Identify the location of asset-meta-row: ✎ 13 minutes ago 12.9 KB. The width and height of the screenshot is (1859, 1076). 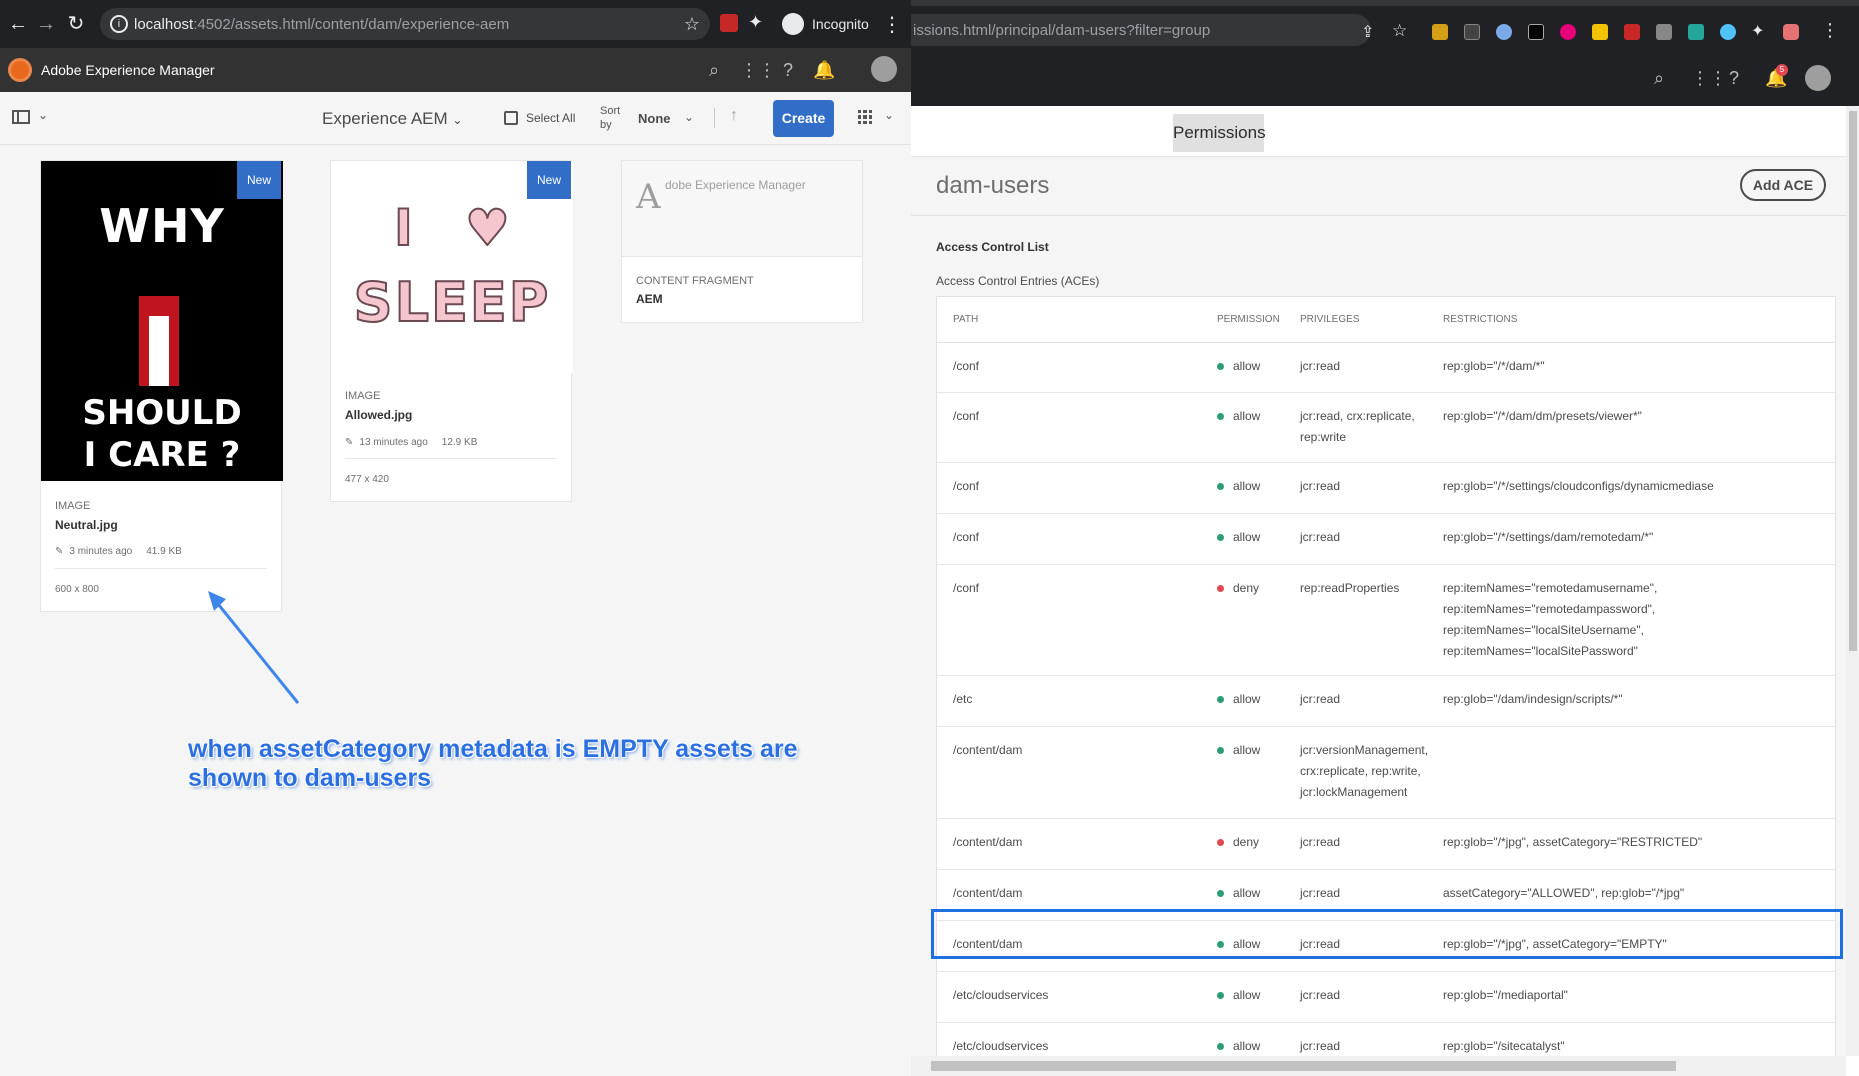
(411, 442).